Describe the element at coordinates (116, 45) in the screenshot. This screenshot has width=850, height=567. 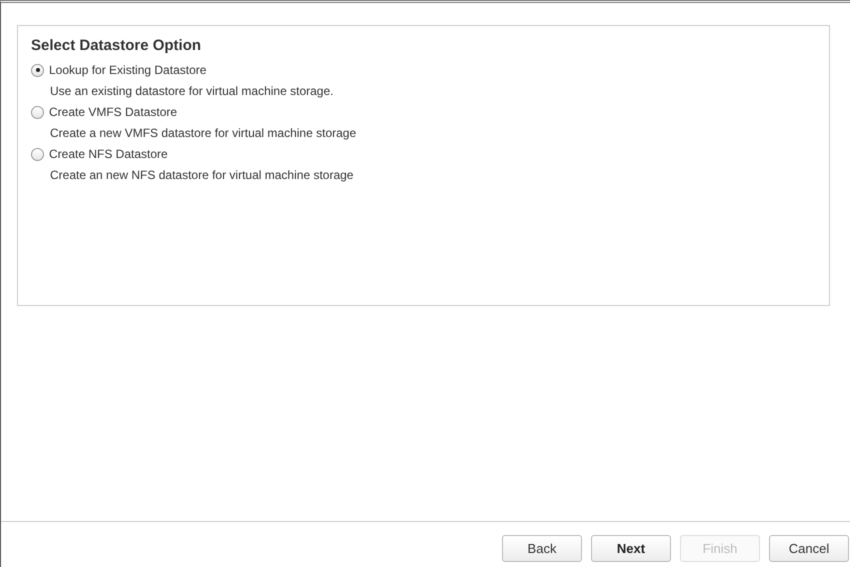
I see `panel-title: Select Datastore Option` at that location.